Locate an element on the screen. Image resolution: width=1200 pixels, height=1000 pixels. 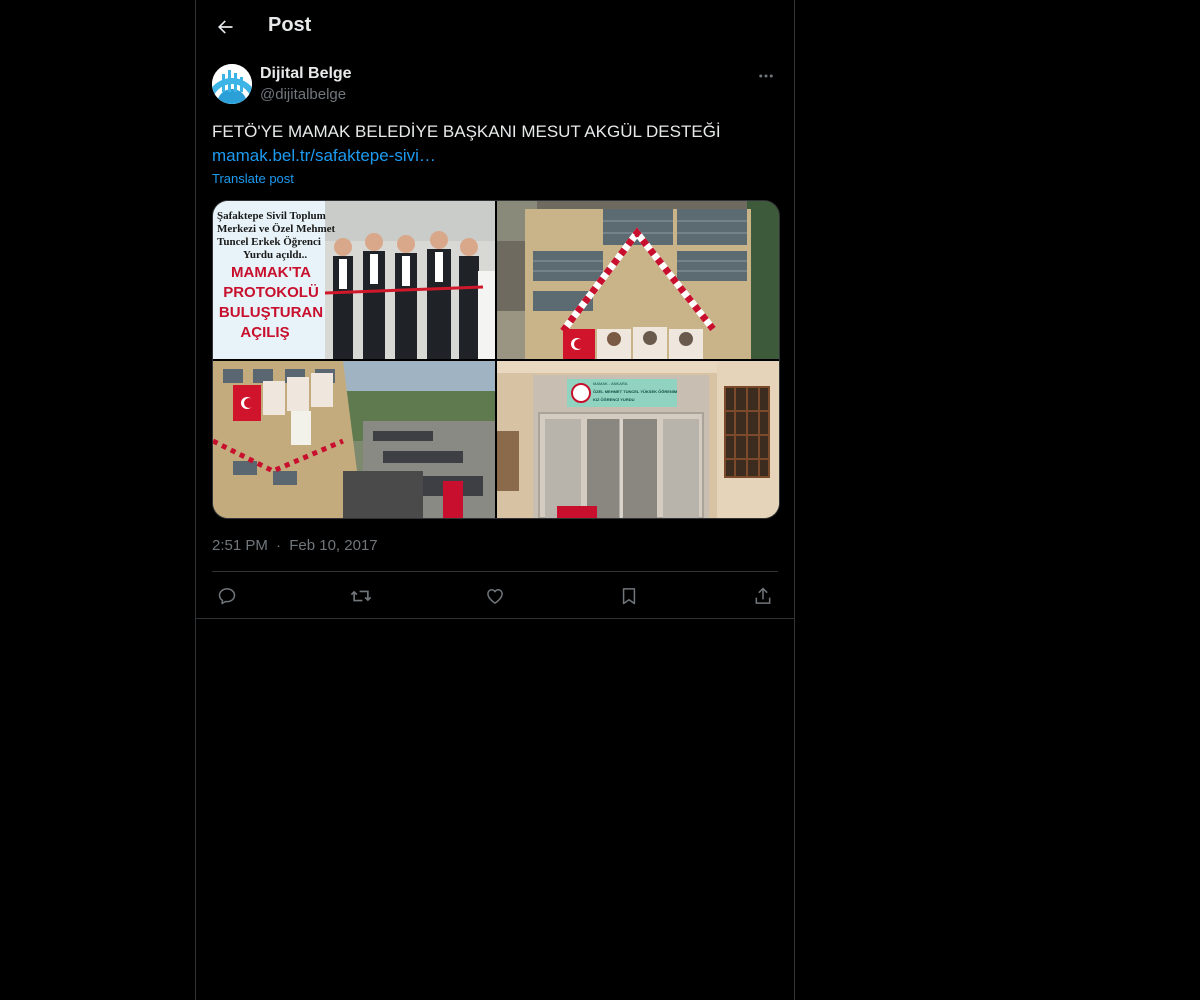
media-image-building is located at coordinates (638, 280).